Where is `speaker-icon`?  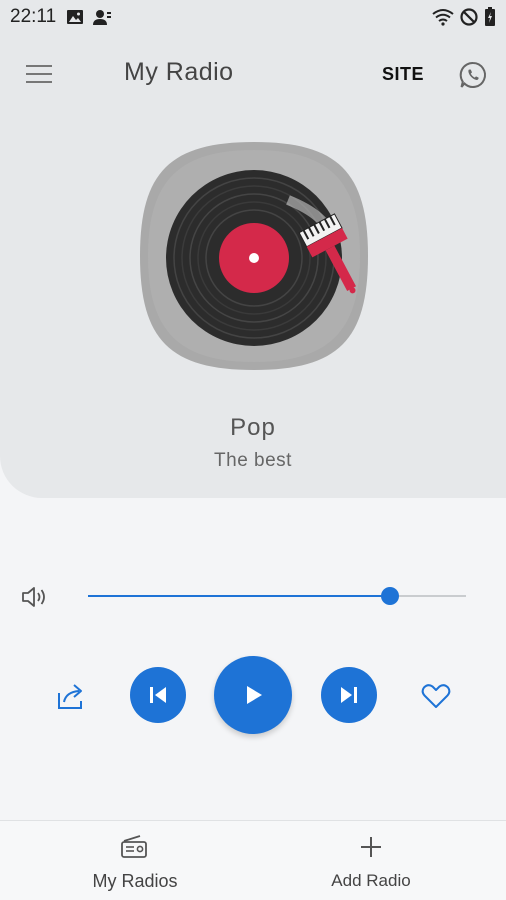
speaker-icon is located at coordinates (33, 597).